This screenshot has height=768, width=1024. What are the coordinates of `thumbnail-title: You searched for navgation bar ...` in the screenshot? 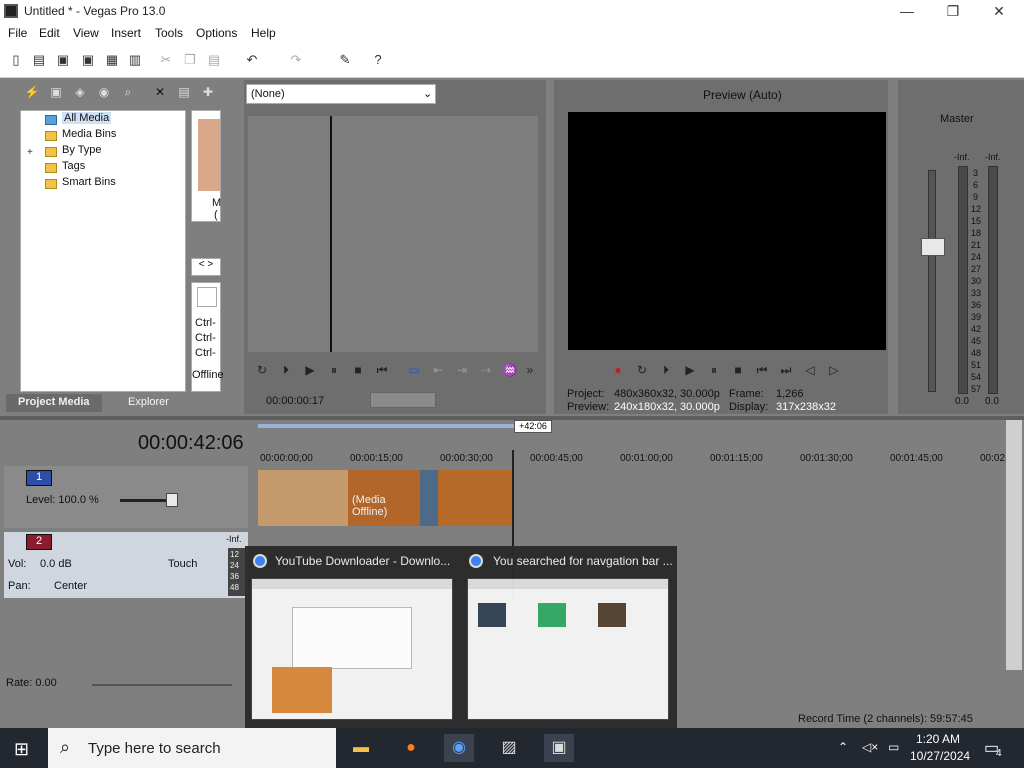 It's located at (583, 561).